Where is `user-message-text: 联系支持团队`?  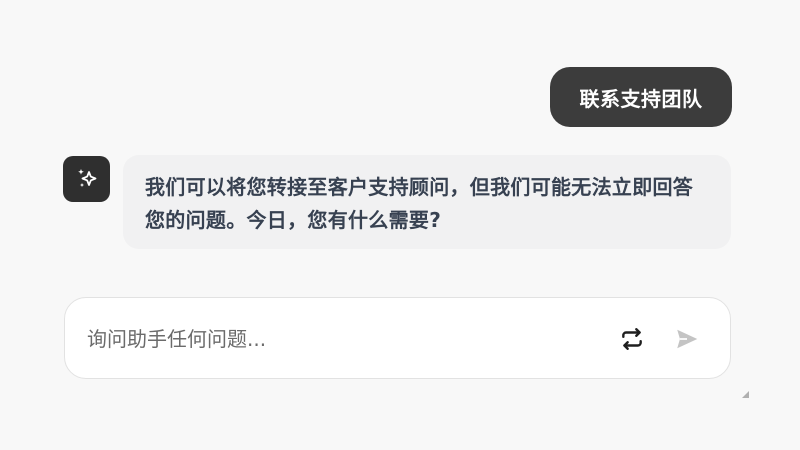 user-message-text: 联系支持团队 is located at coordinates (641, 98).